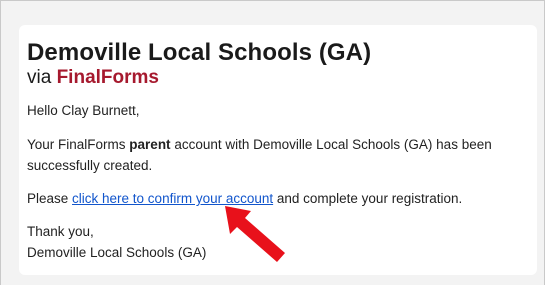 This screenshot has width=545, height=285. Describe the element at coordinates (172, 198) in the screenshot. I see `confirm-account-link: click here to confirm your account` at that location.